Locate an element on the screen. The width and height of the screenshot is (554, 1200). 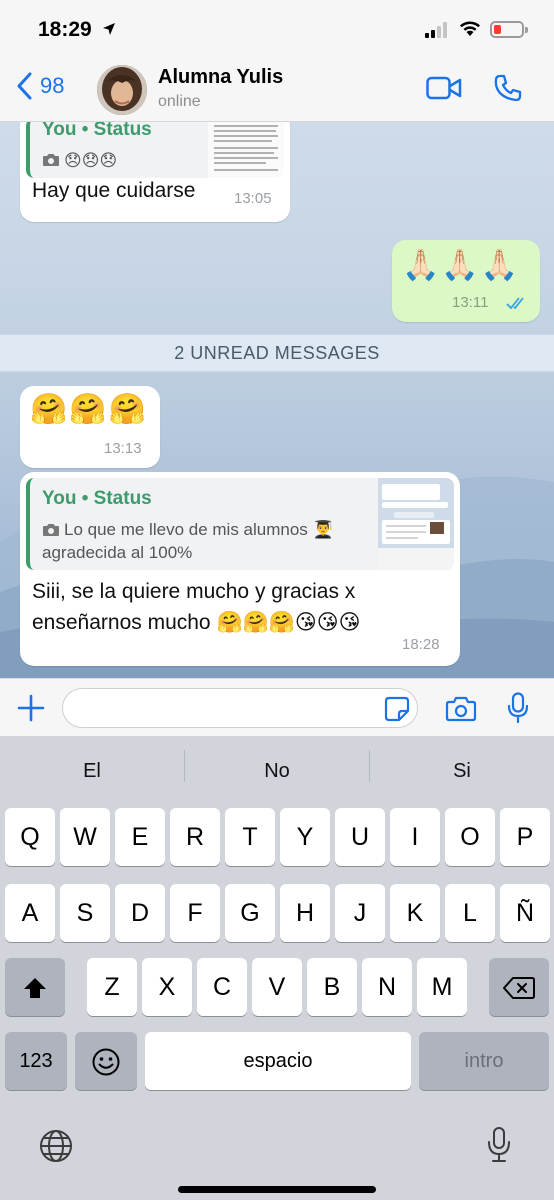
key-enye: Ñ is located at coordinates (525, 913).